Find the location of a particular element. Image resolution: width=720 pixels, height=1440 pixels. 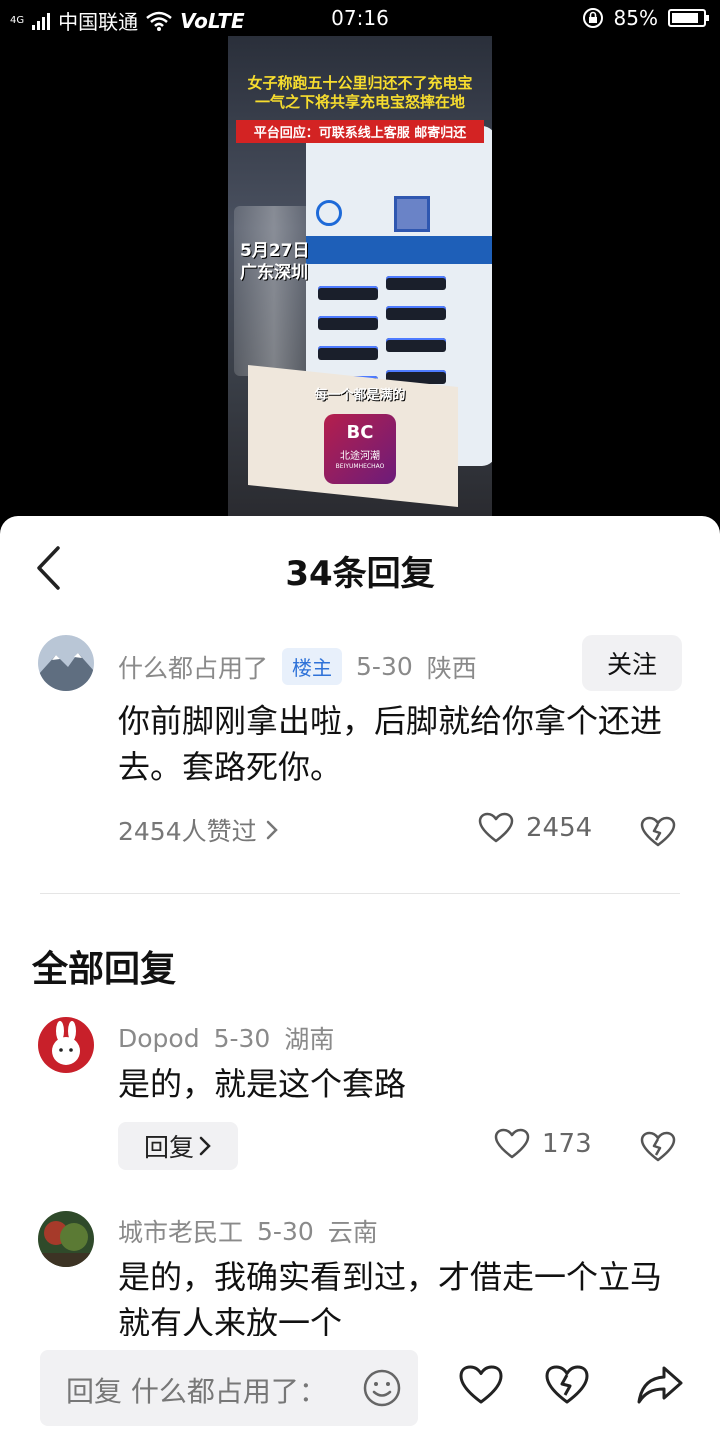

like-button: 173 is located at coordinates (543, 1144).